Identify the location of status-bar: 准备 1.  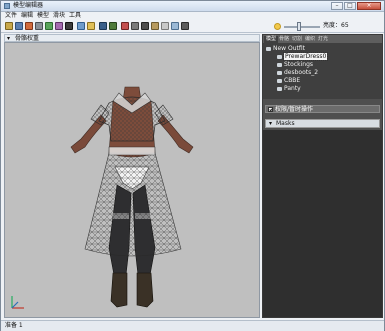
(192, 325).